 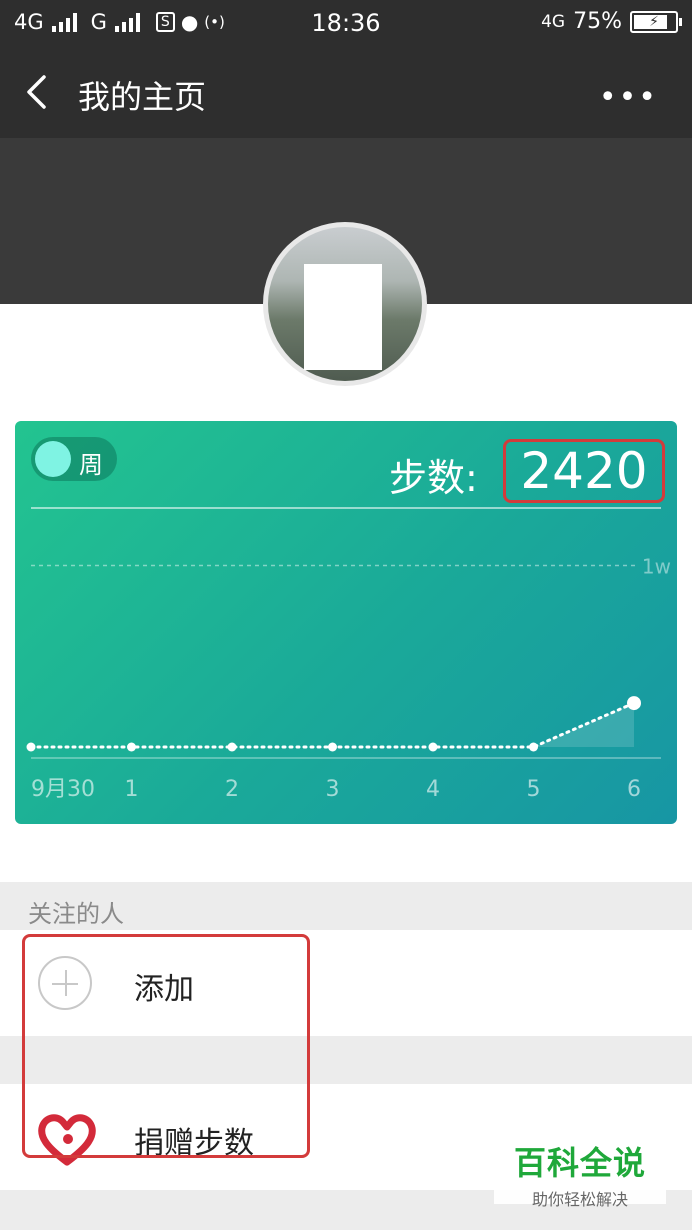 I want to click on x-tick-label: 3, so click(x=333, y=789).